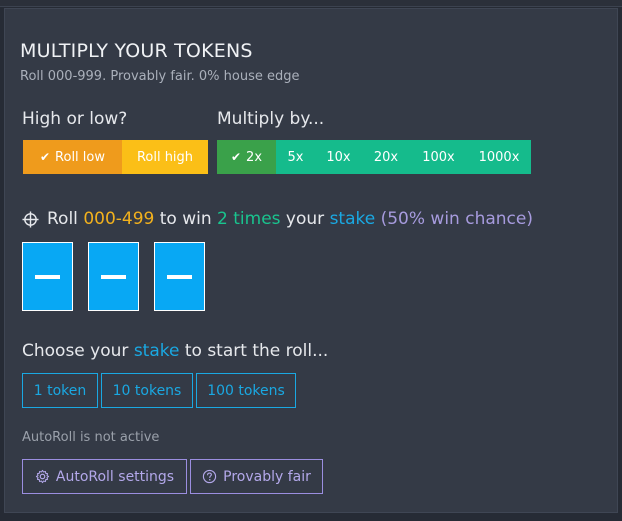 This screenshot has width=622, height=521. I want to click on multiply-2x-label: 2x, so click(254, 157).